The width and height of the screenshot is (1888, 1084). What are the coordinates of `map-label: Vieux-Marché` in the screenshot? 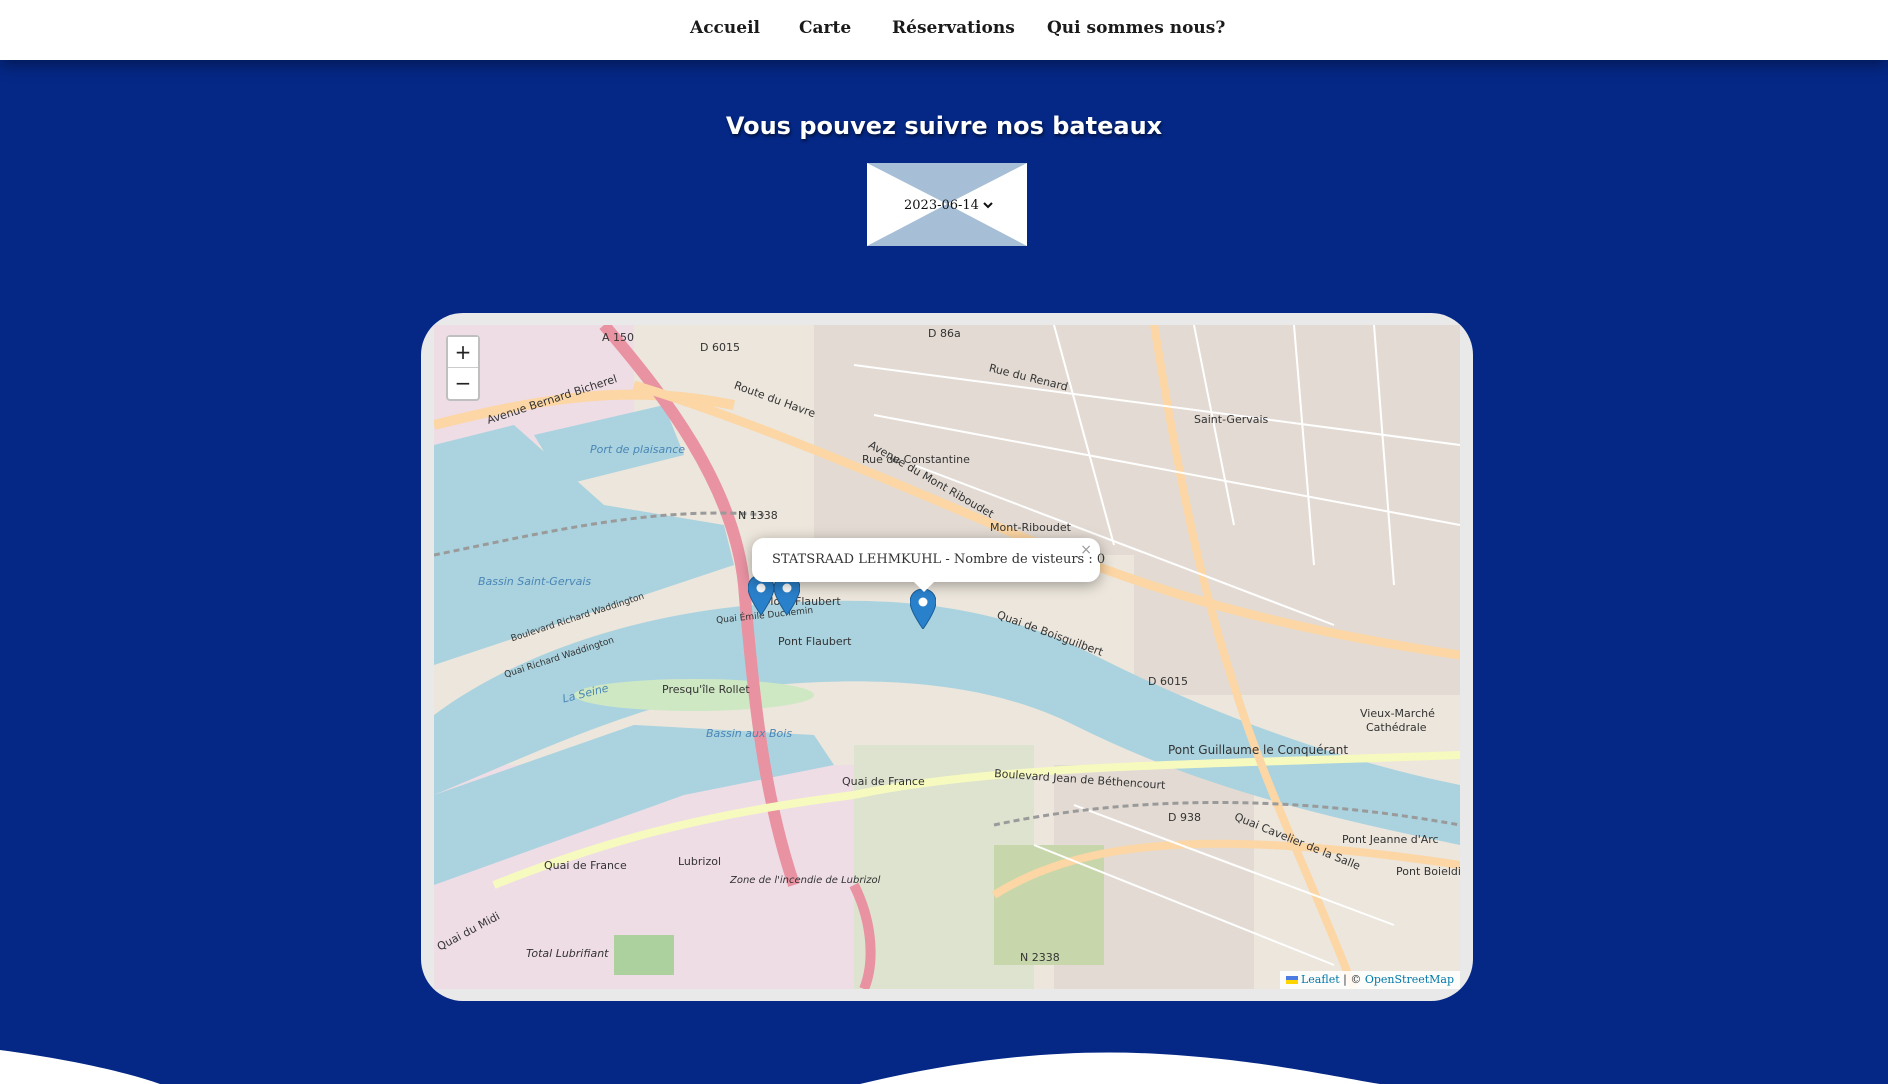 It's located at (1397, 713).